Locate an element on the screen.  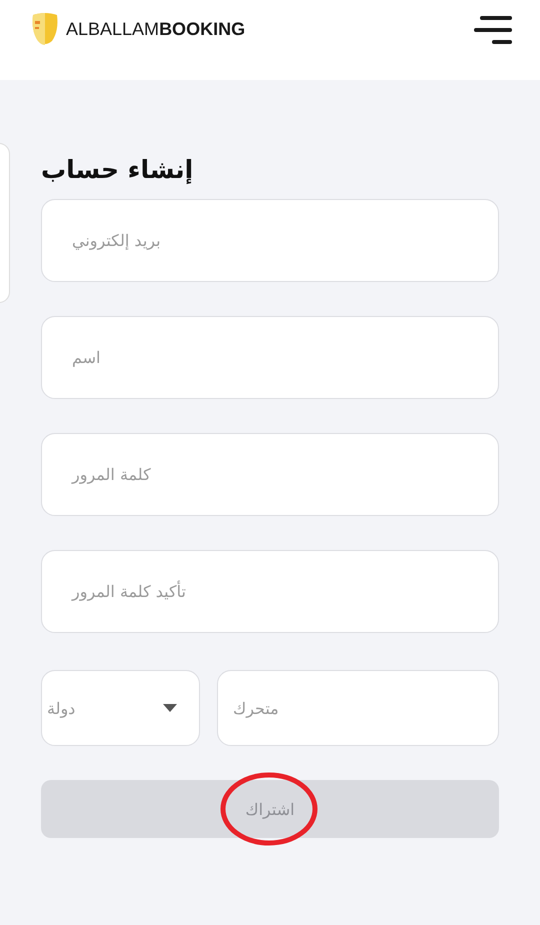
input-field: بريد إلكتروني is located at coordinates (270, 240).